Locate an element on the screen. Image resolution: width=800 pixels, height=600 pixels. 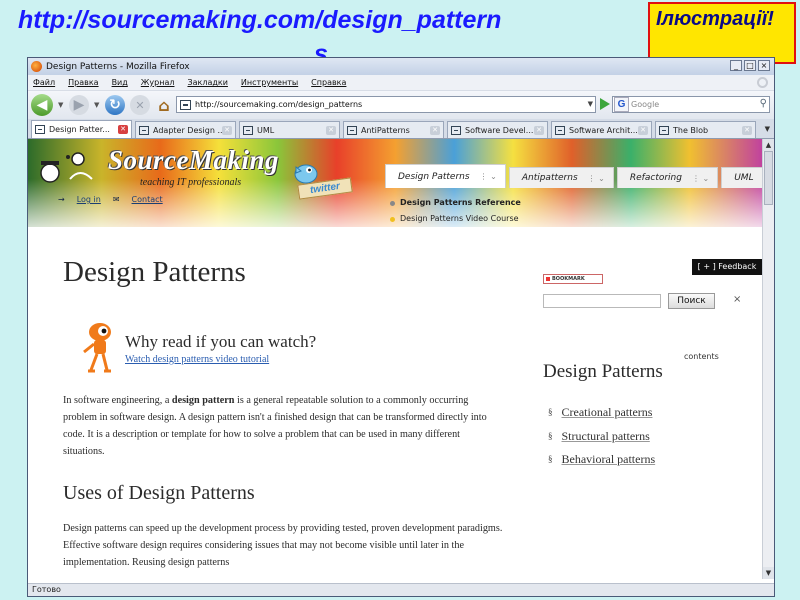
robot-icon is located at coordinates (97, 348).